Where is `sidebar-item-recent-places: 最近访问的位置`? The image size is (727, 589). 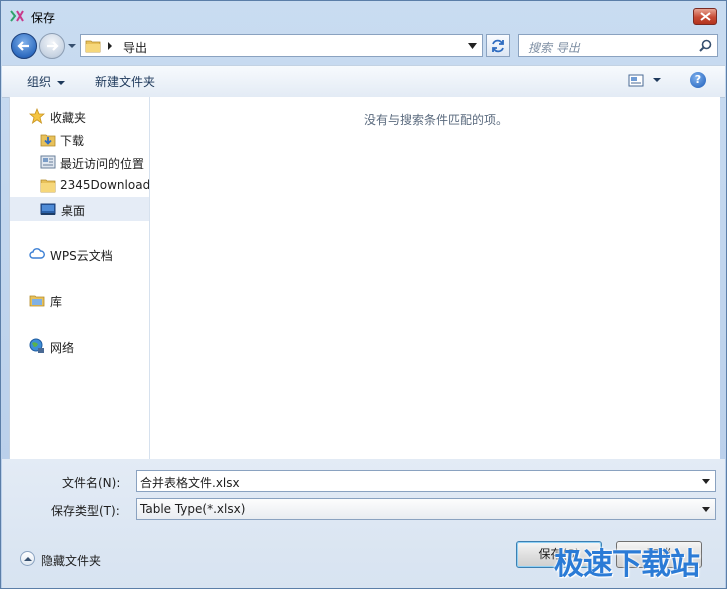
sidebar-item-recent-places: 最近访问的位置 is located at coordinates (79, 162).